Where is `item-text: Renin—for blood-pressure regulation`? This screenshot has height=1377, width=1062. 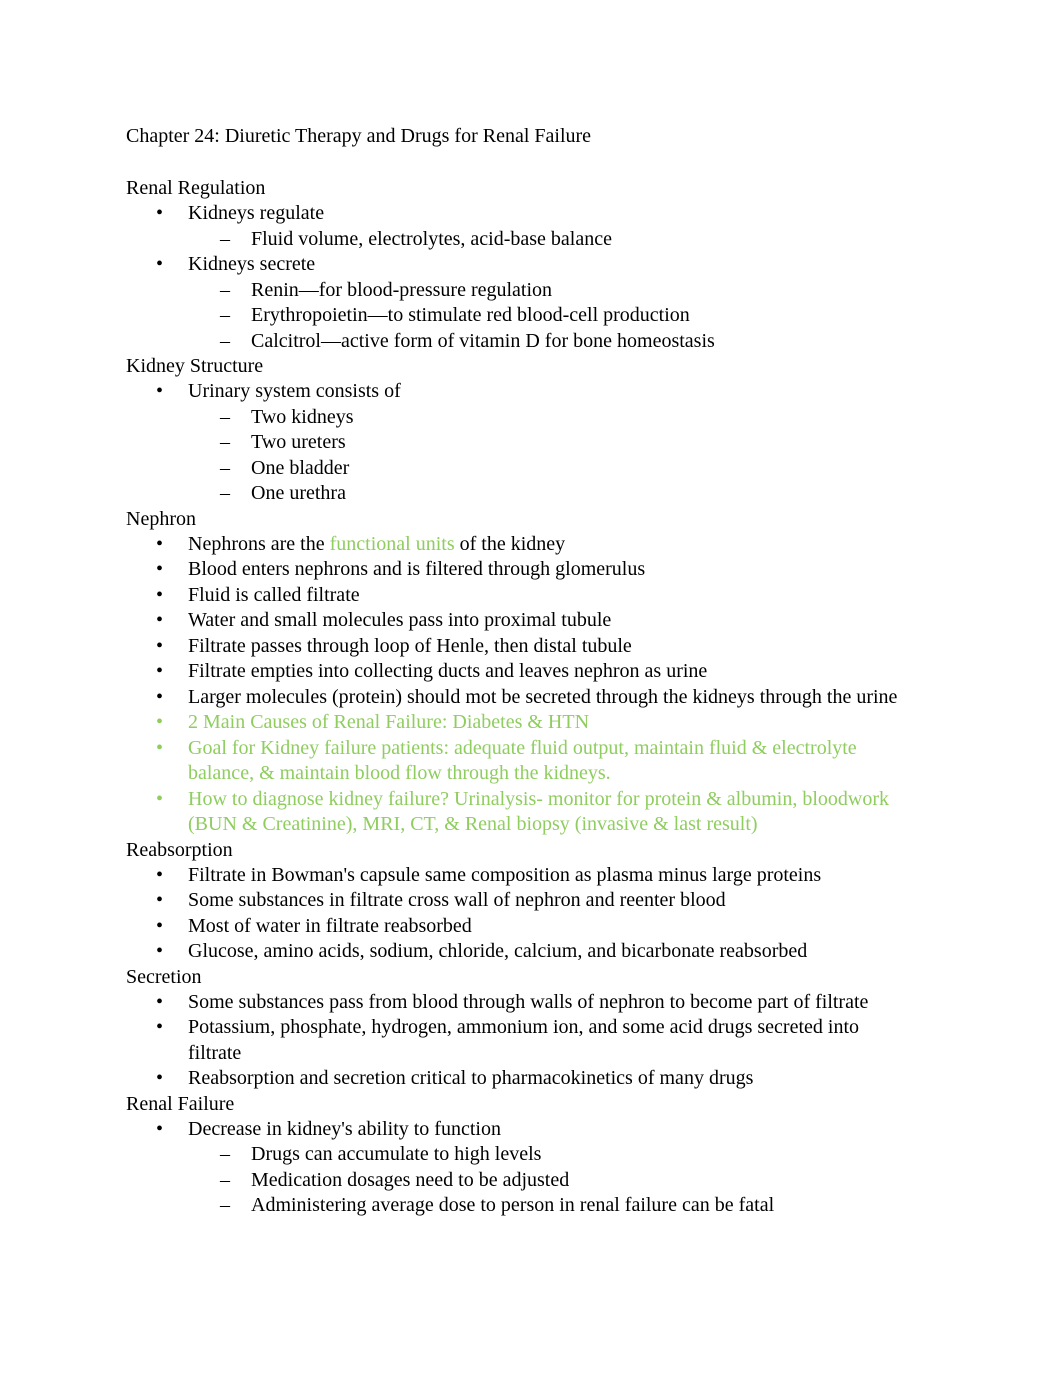
item-text: Renin—for blood-pressure regulation is located at coordinates (402, 289).